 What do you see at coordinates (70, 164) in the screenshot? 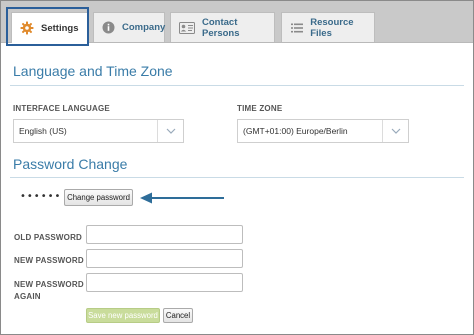
I see `password-section-title: Password Change` at bounding box center [70, 164].